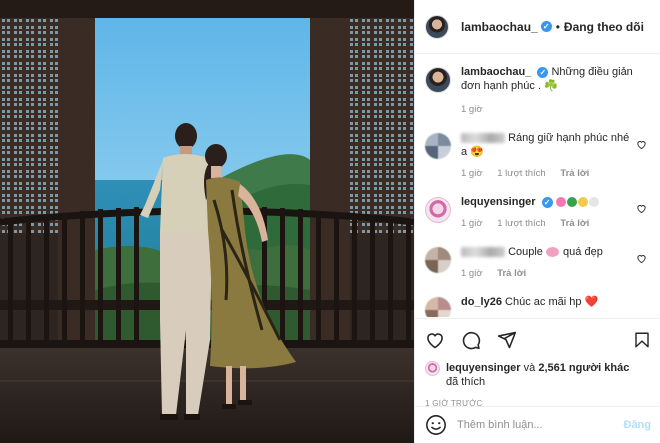 This screenshot has height=443, width=660. What do you see at coordinates (525, 252) in the screenshot?
I see `comment-text: Couple` at bounding box center [525, 252].